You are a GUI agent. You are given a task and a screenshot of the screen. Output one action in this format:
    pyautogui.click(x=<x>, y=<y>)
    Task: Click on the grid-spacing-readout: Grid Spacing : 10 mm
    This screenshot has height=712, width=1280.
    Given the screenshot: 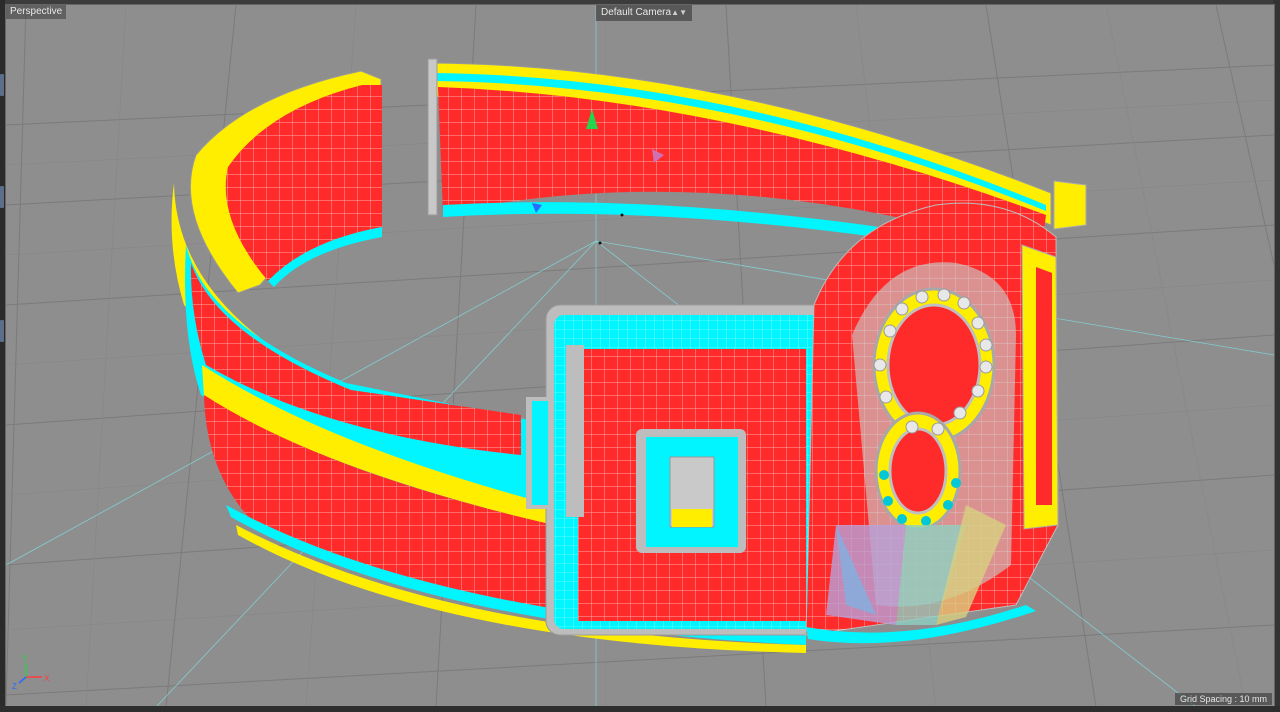 What is the action you would take?
    pyautogui.click(x=1223, y=699)
    